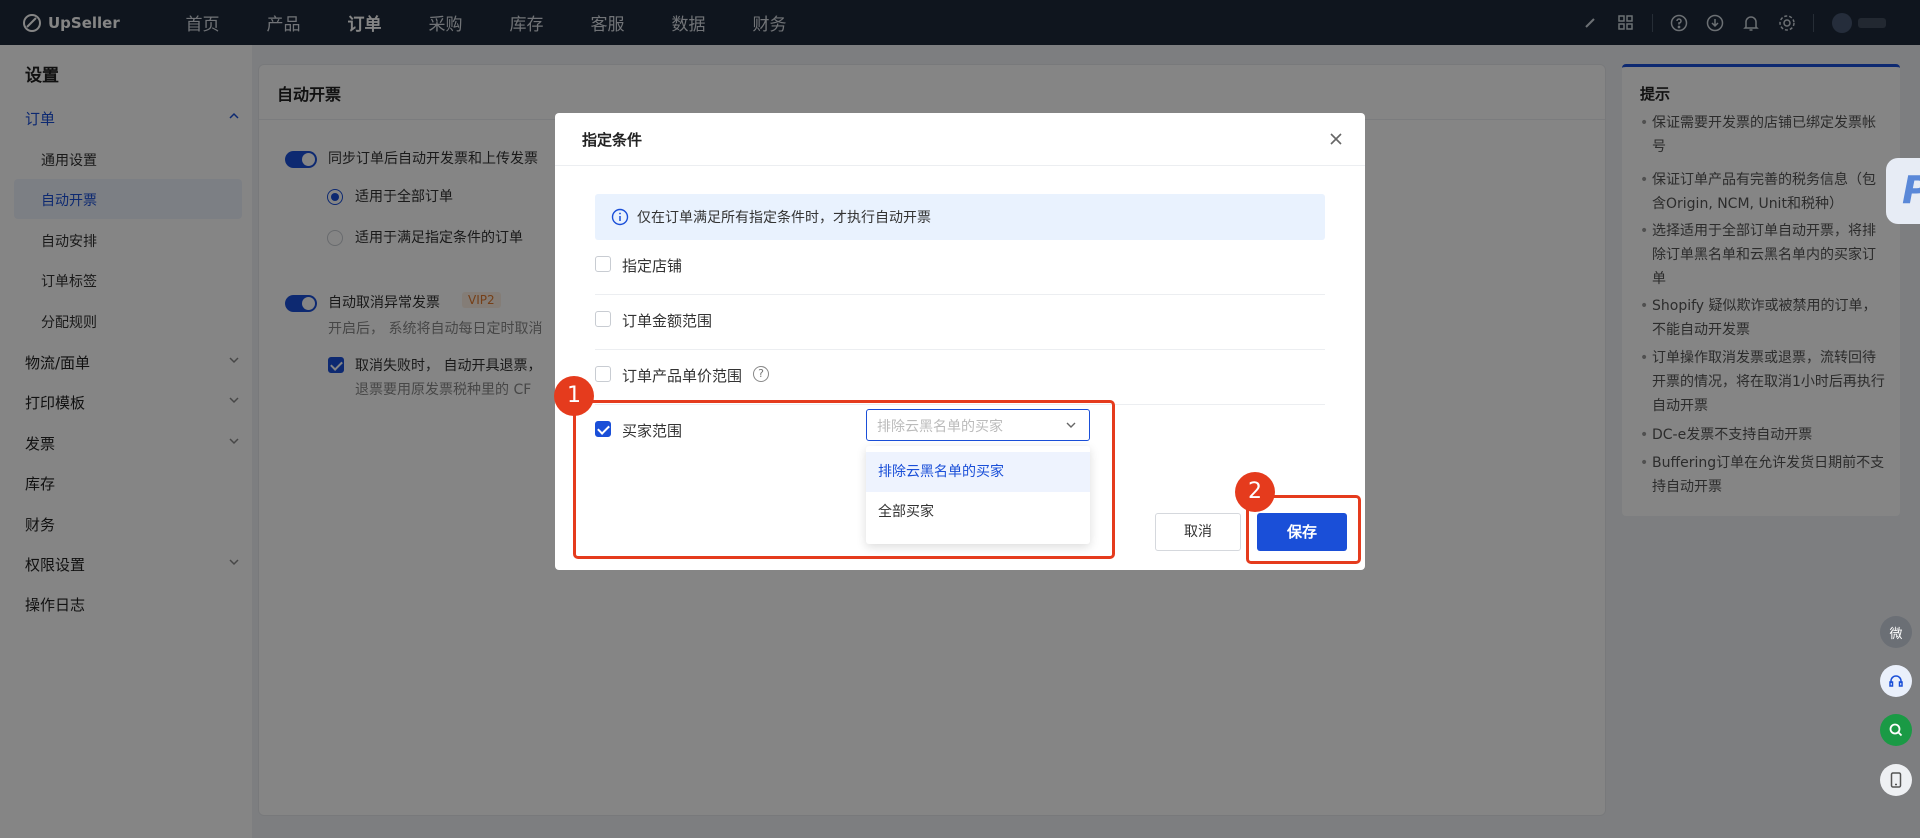 The image size is (1920, 838). Describe the element at coordinates (1198, 532) in the screenshot. I see `cancel-button: 取消` at that location.